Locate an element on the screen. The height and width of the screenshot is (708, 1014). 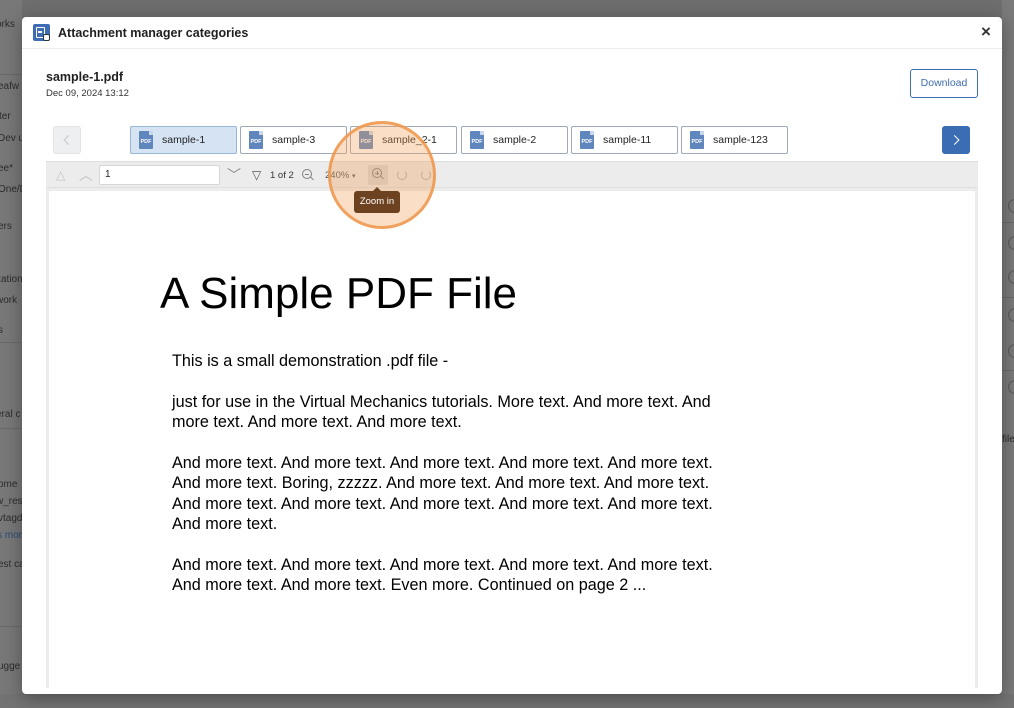
bg-fragment: zation is located at coordinates (11, 279).